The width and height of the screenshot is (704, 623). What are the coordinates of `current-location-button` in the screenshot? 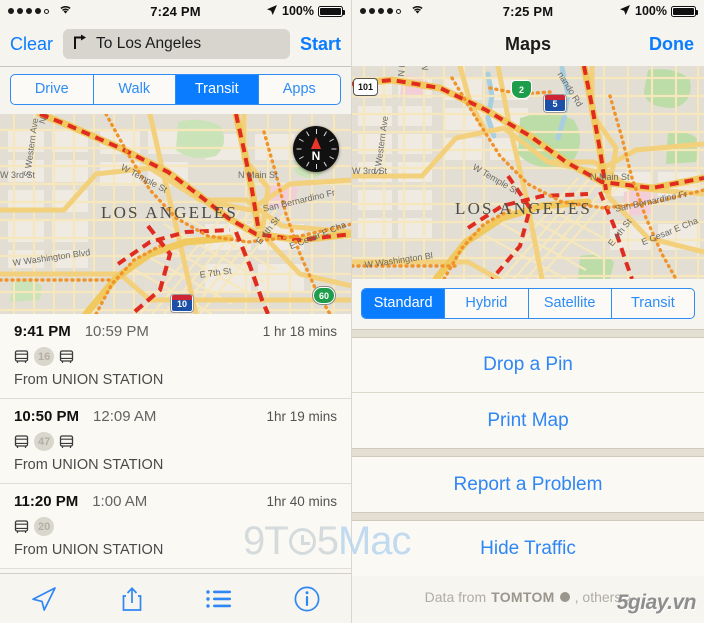 It's located at (44, 599).